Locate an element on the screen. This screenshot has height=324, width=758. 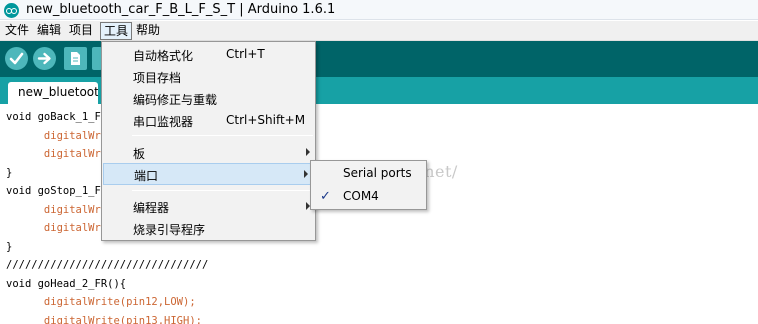
menu-item-label: 串口监视器 is located at coordinates (163, 122).